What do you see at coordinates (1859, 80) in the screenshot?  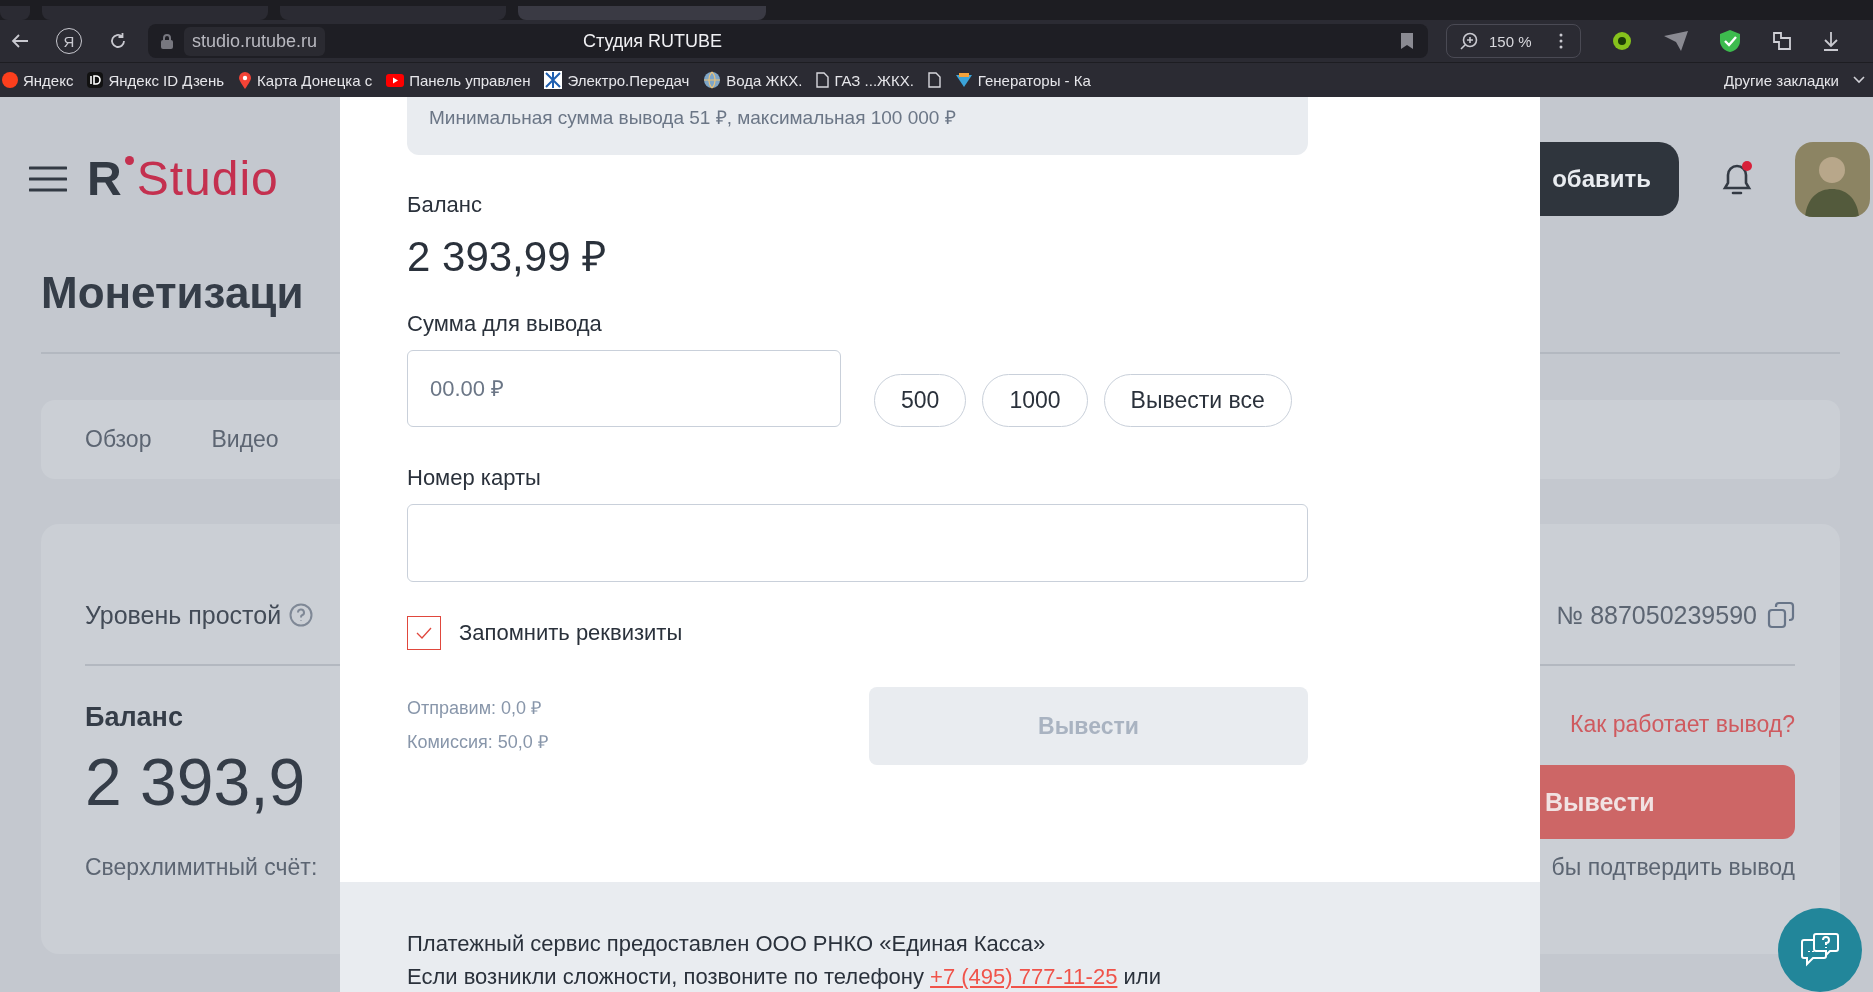 I see `chevron-down-icon` at bounding box center [1859, 80].